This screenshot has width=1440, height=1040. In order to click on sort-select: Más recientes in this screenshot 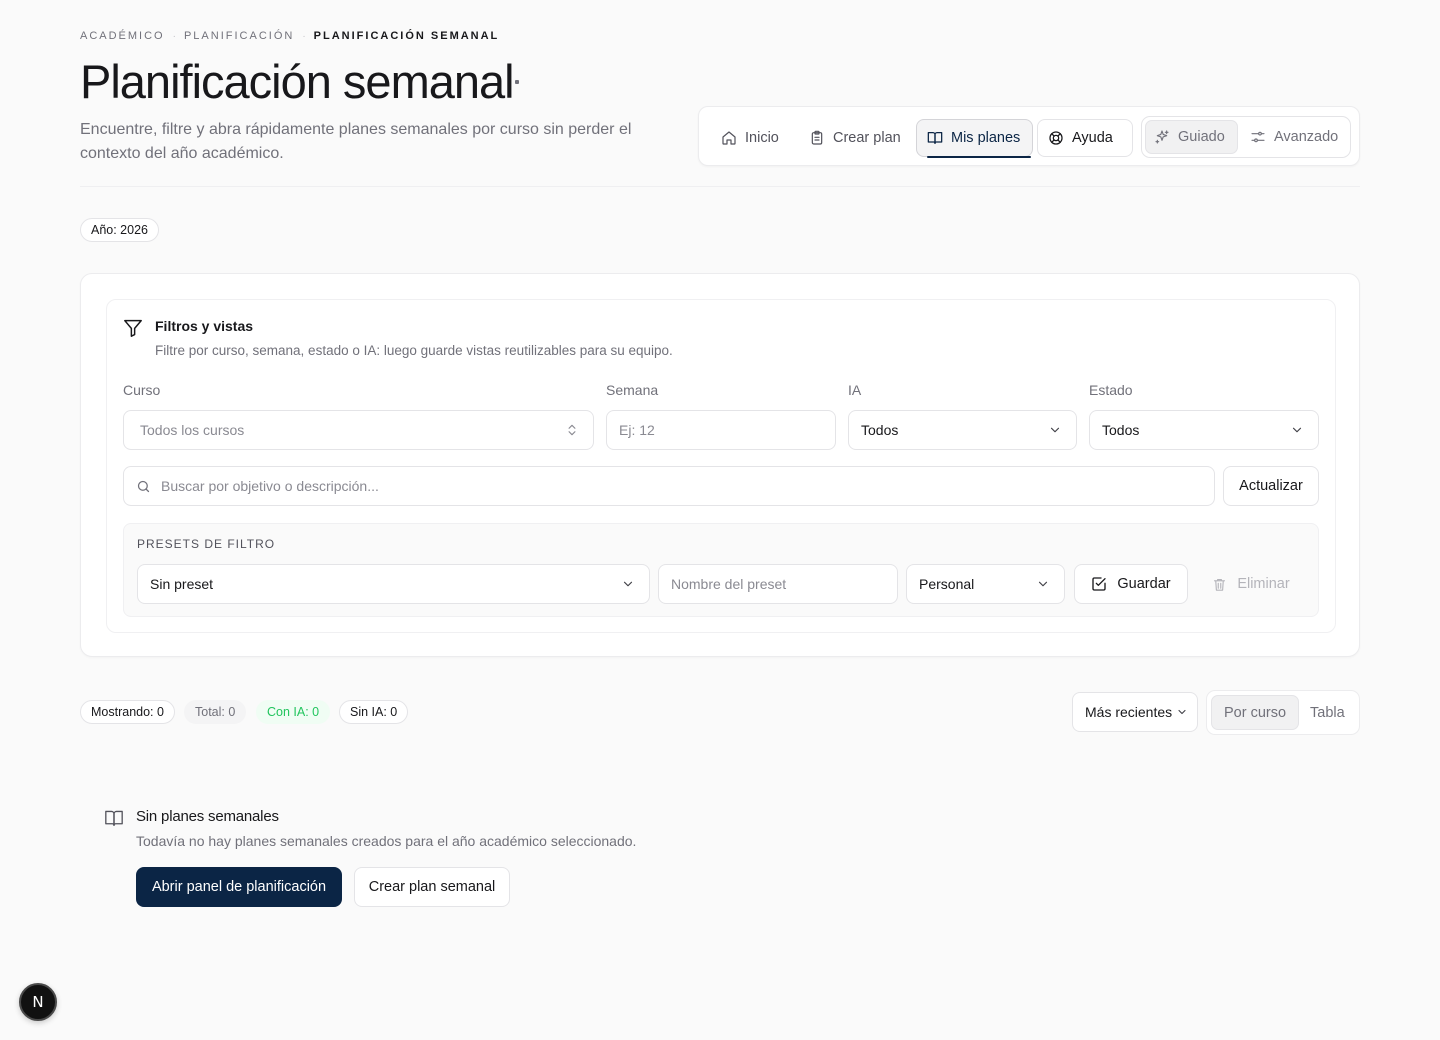, I will do `click(1135, 712)`.